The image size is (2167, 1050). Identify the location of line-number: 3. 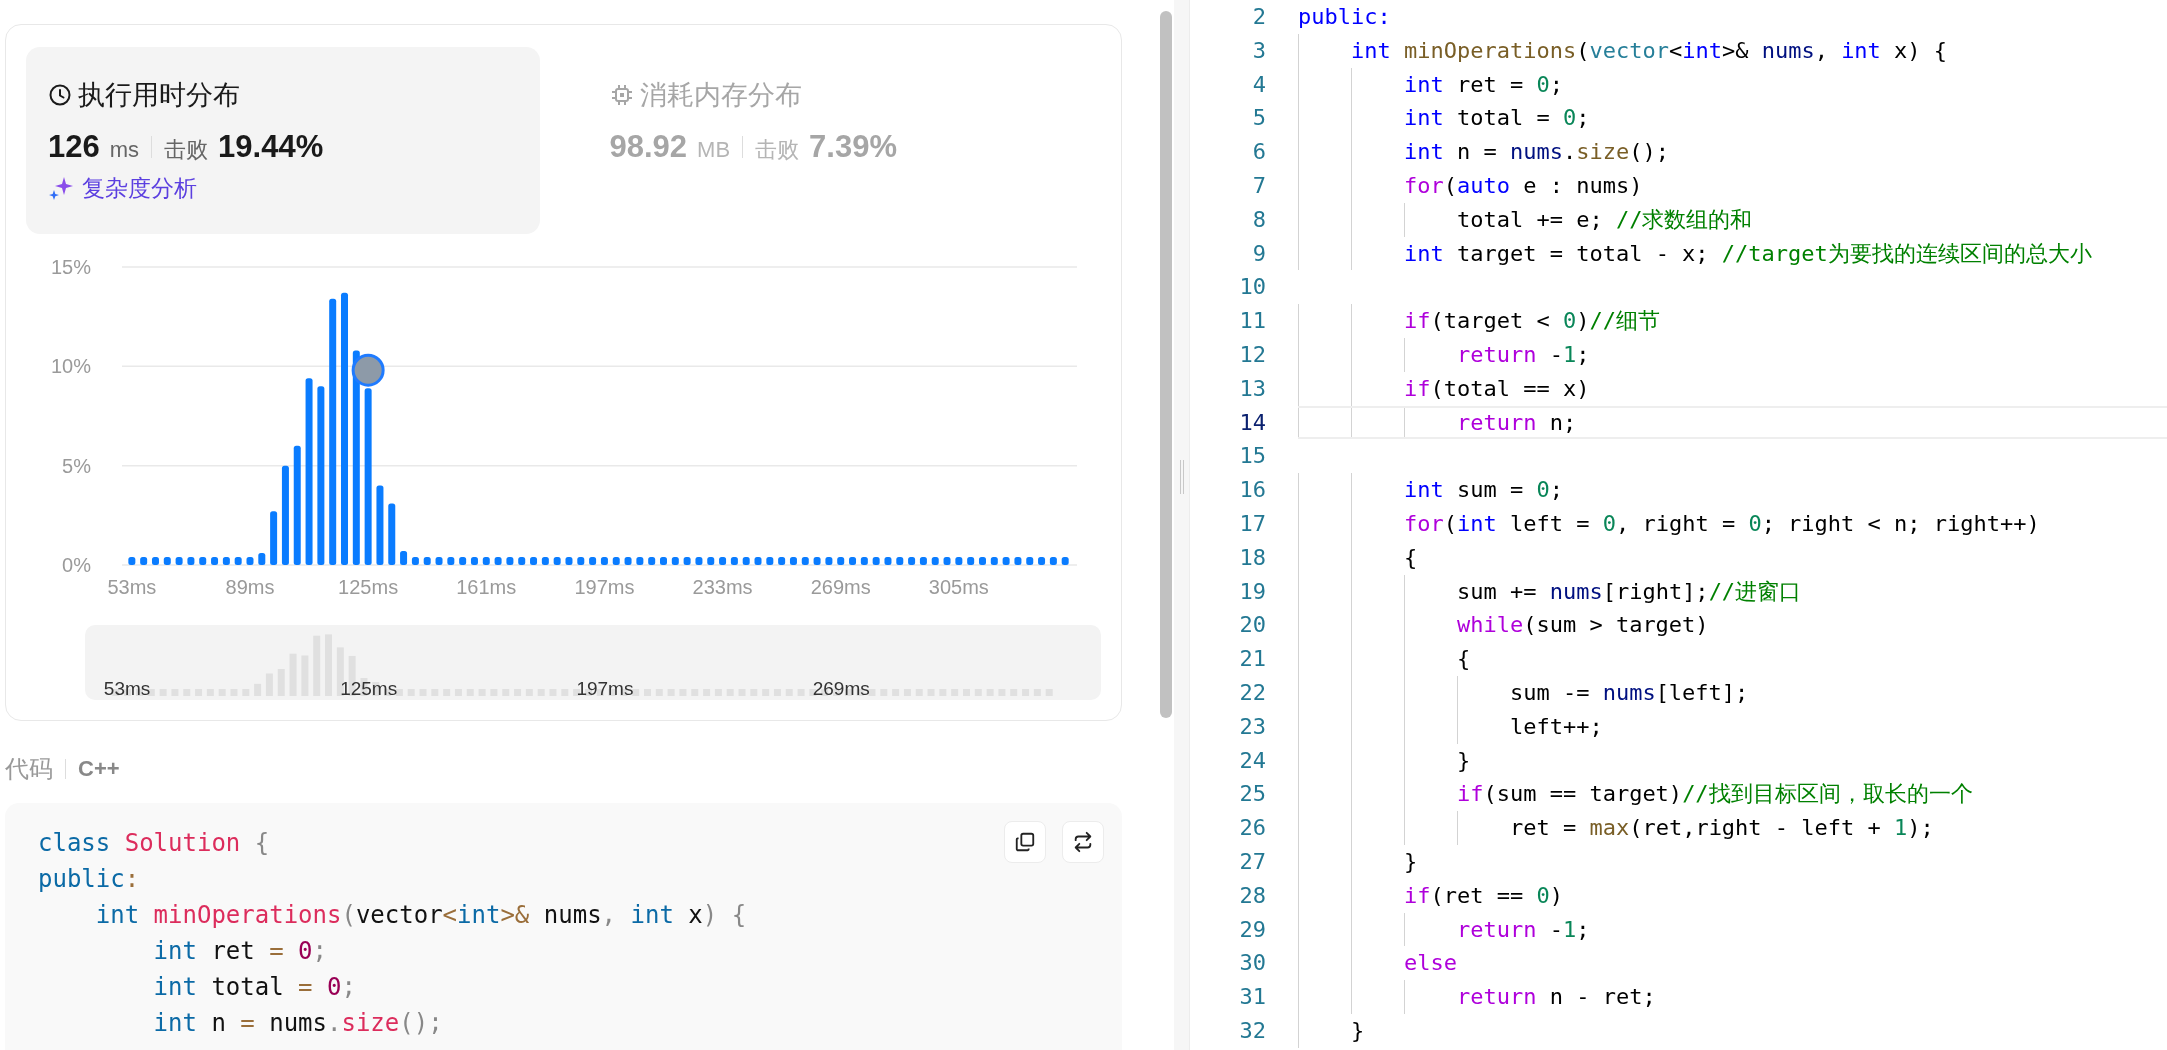
(1258, 50).